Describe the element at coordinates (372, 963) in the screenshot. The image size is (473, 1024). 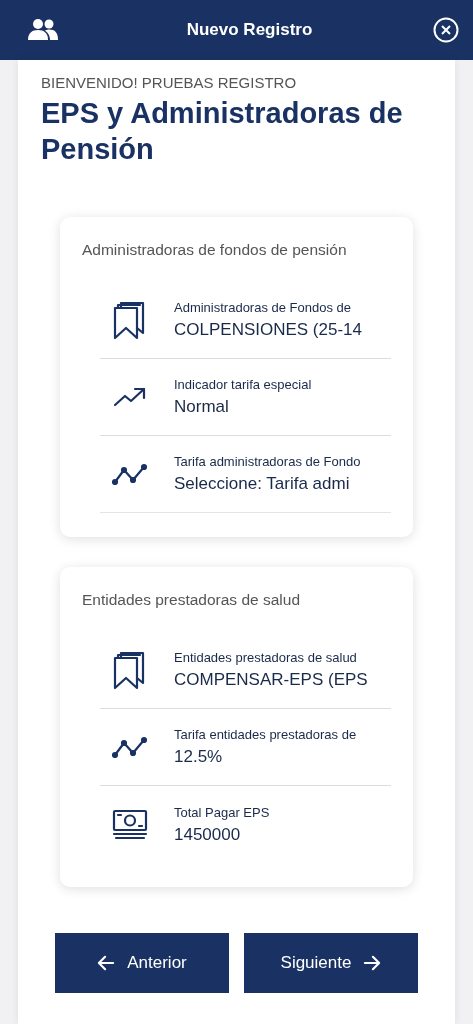
I see `arrow-right-icon` at that location.